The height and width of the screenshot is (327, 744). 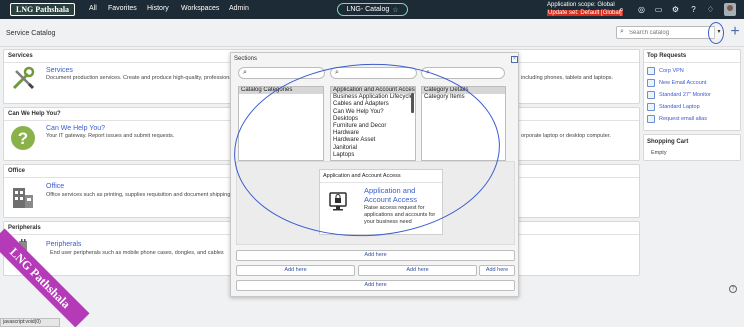 What do you see at coordinates (692, 147) in the screenshot?
I see `shopping-cart-panel: Shopping Cart Empty` at bounding box center [692, 147].